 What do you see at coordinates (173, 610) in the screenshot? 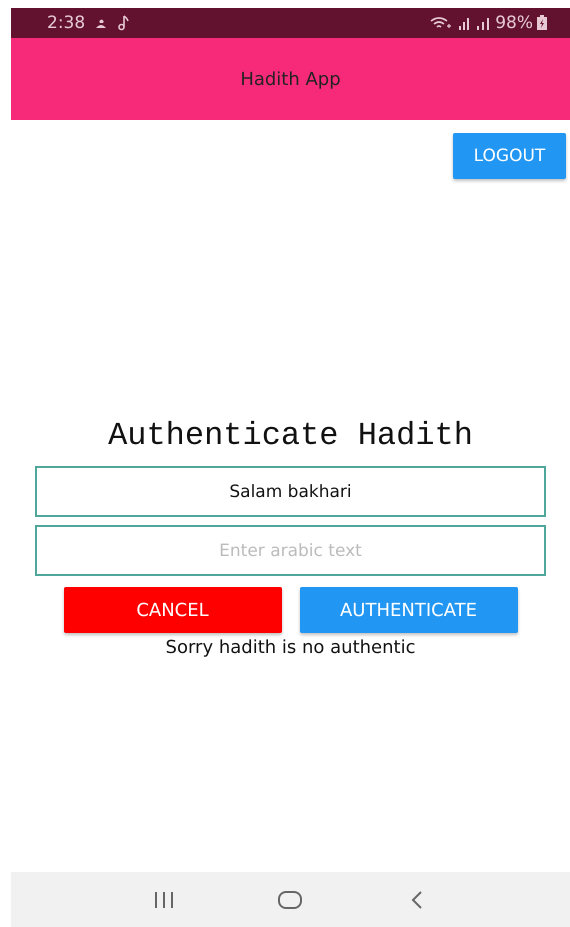
I see `cancel-button: CANCEL` at bounding box center [173, 610].